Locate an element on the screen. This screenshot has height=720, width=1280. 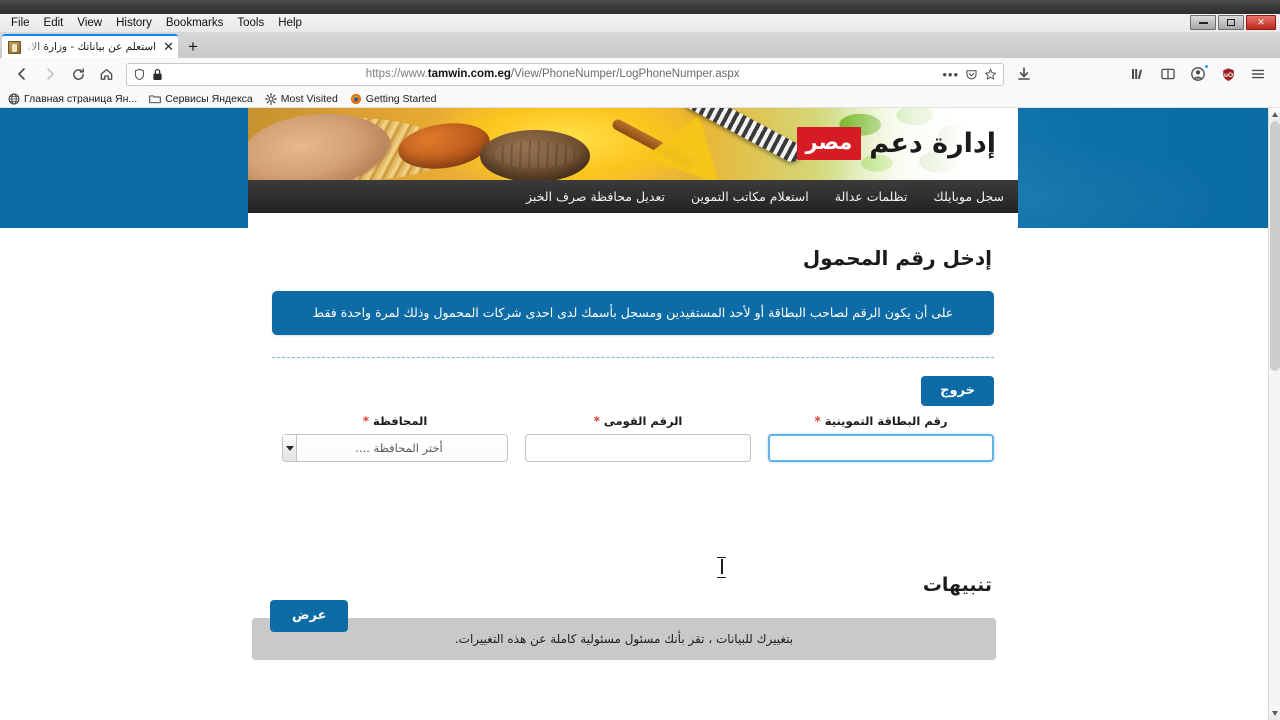
forward-icon is located at coordinates (50, 74).